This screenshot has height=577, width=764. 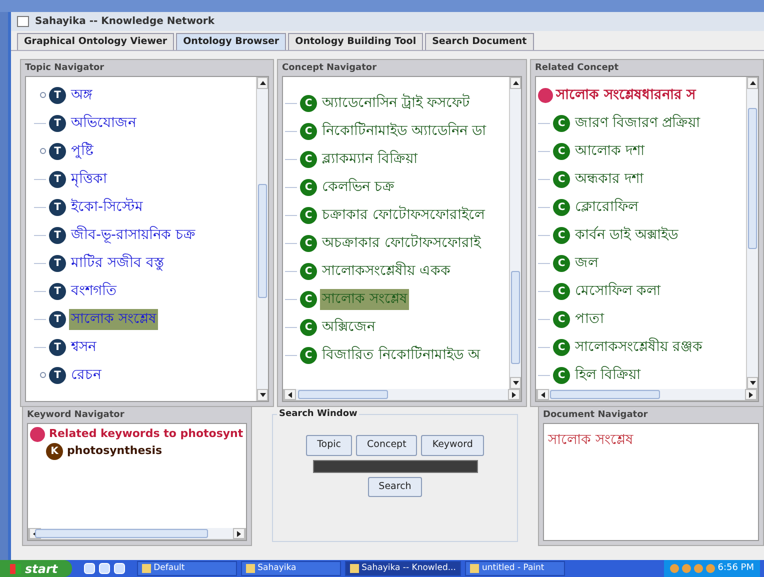 What do you see at coordinates (606, 207) in the screenshot?
I see `tree-item: ক্লোরোফিল` at bounding box center [606, 207].